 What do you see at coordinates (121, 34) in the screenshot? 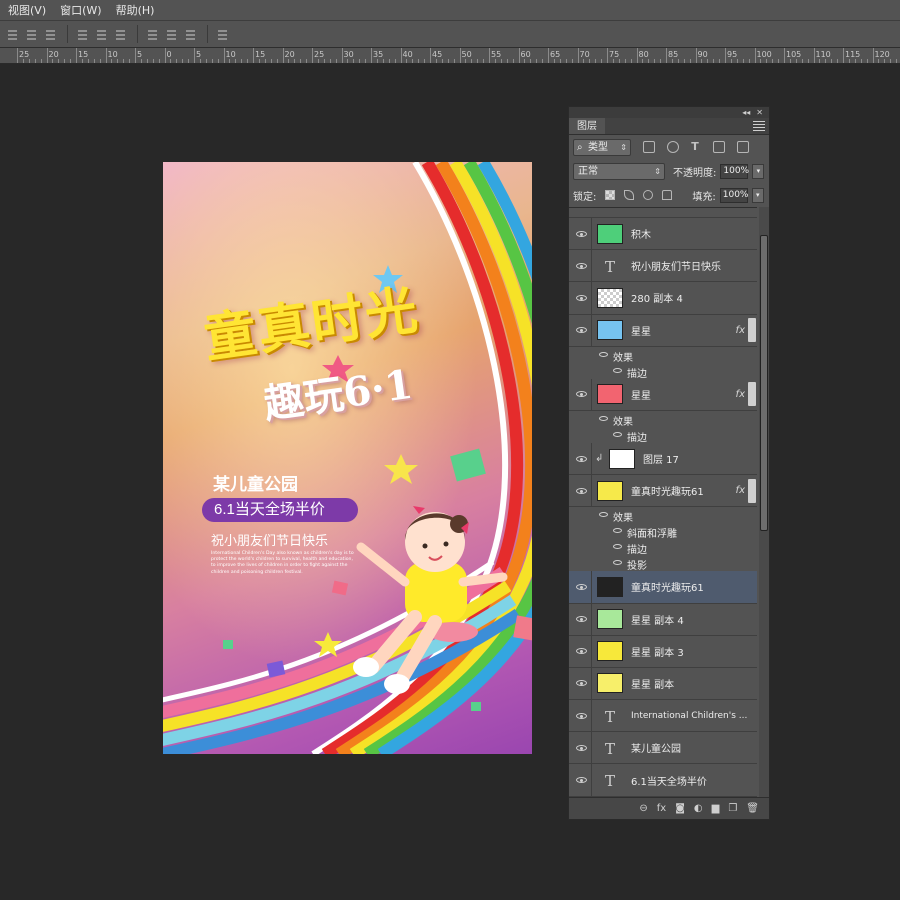
I see `align-bottom-icon` at bounding box center [121, 34].